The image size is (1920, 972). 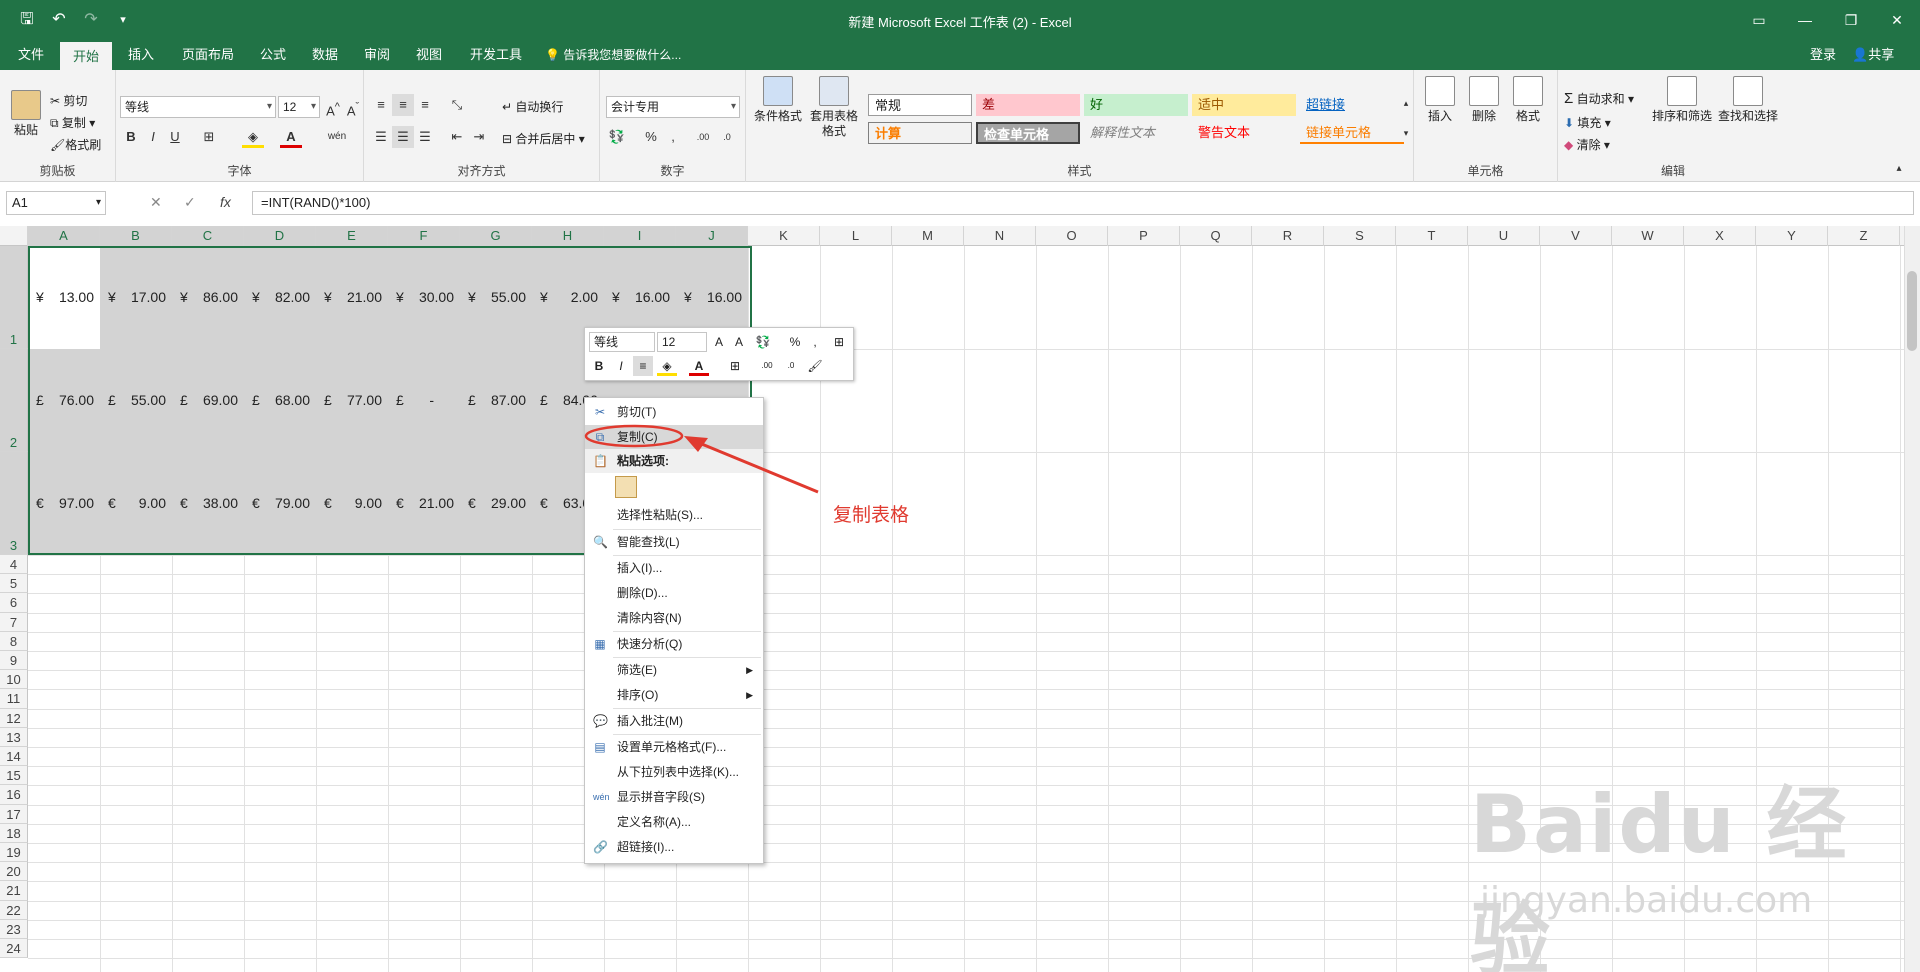 What do you see at coordinates (14, 757) in the screenshot?
I see `row-header-14: 14` at bounding box center [14, 757].